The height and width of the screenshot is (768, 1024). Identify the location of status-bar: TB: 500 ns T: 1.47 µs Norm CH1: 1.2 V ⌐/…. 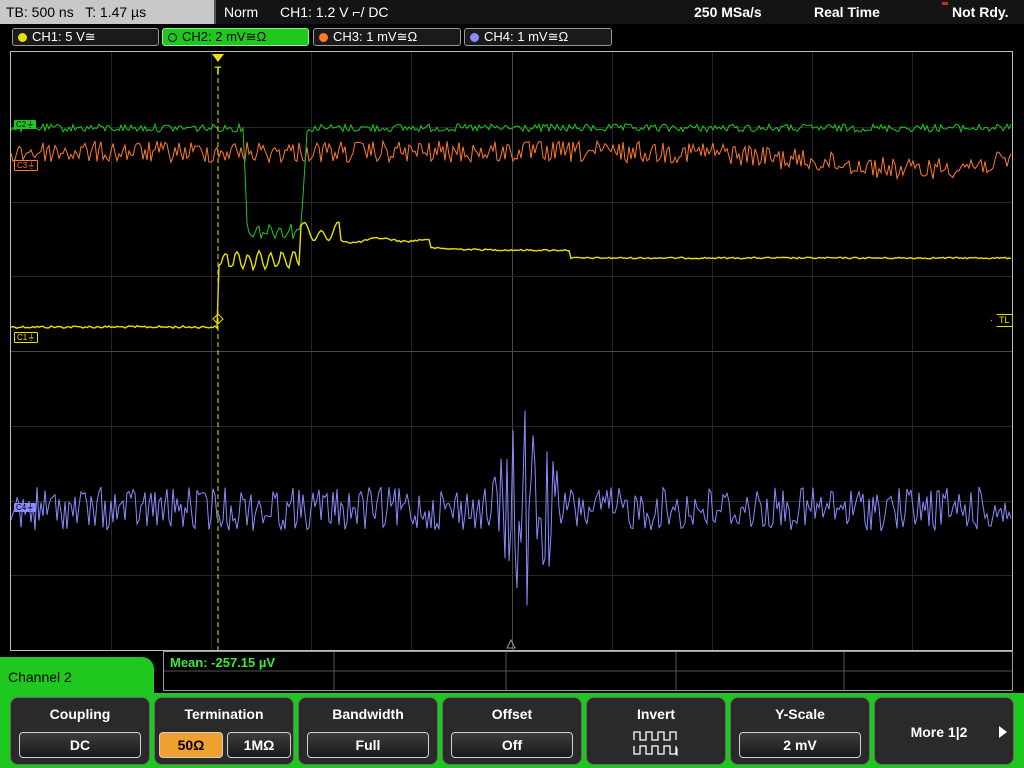
(512, 12).